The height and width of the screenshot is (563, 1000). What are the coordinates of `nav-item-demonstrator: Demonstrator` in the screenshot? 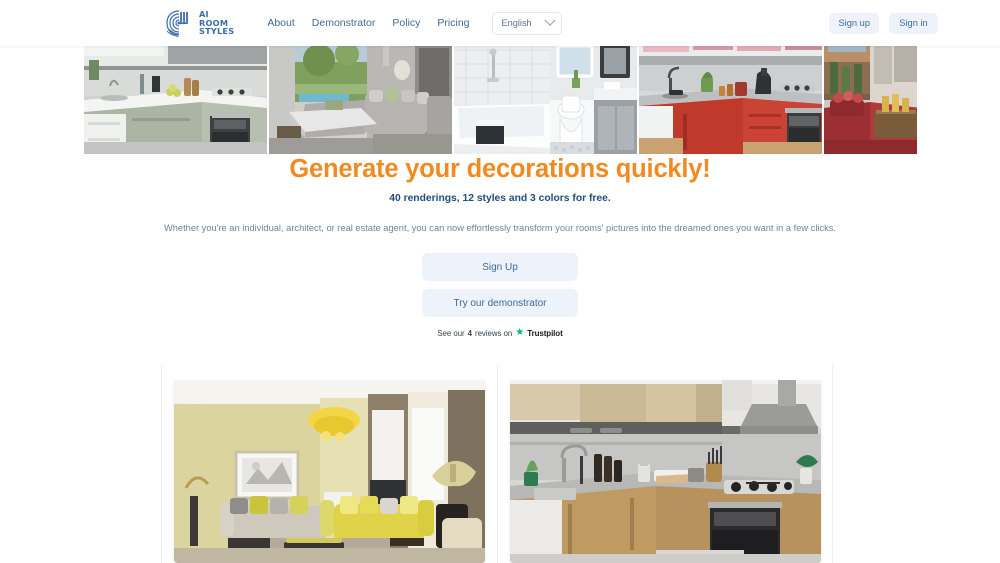 It's located at (344, 23).